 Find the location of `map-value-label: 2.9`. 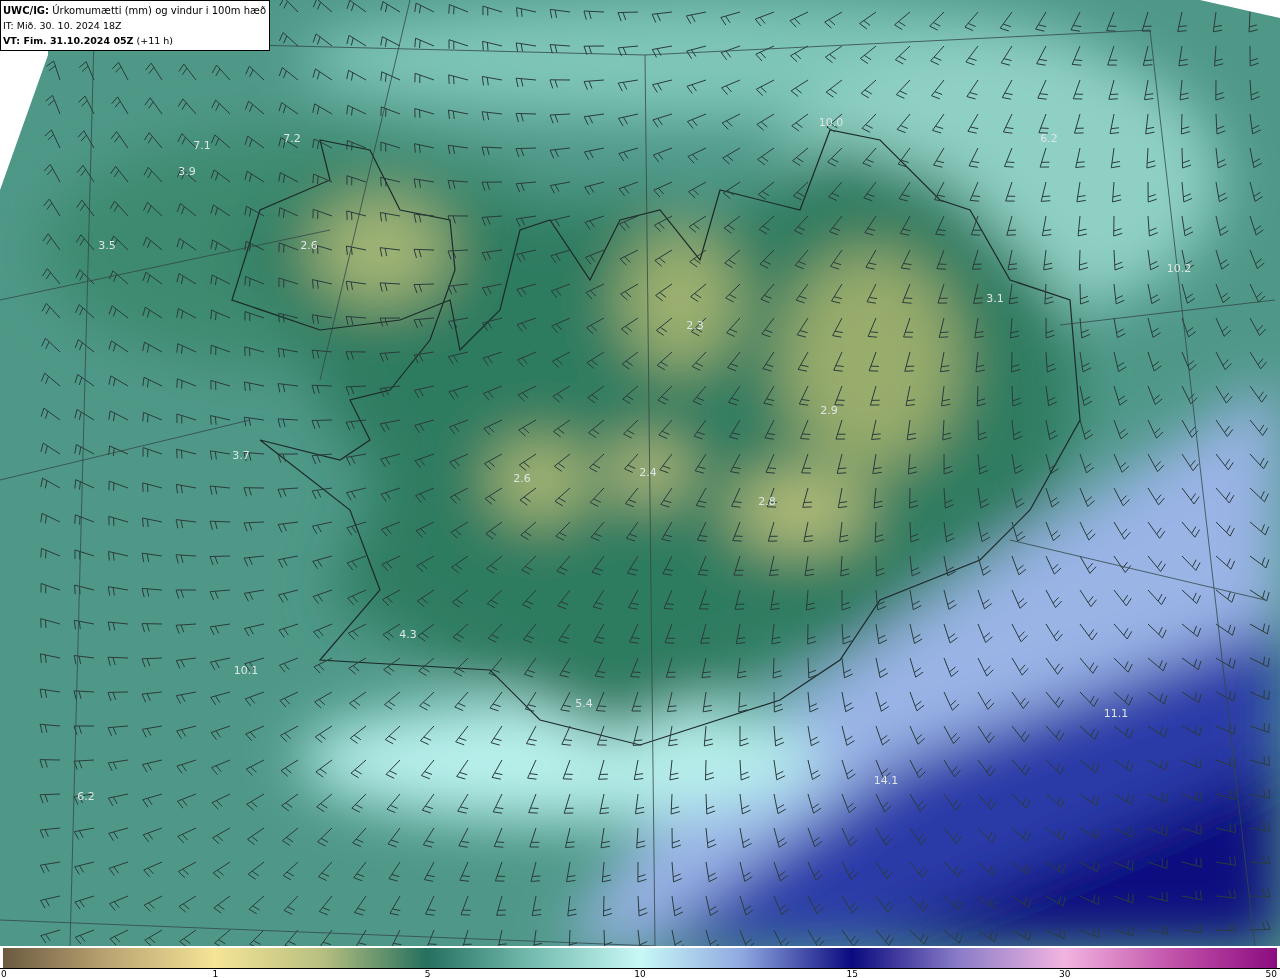

map-value-label: 2.9 is located at coordinates (829, 410).